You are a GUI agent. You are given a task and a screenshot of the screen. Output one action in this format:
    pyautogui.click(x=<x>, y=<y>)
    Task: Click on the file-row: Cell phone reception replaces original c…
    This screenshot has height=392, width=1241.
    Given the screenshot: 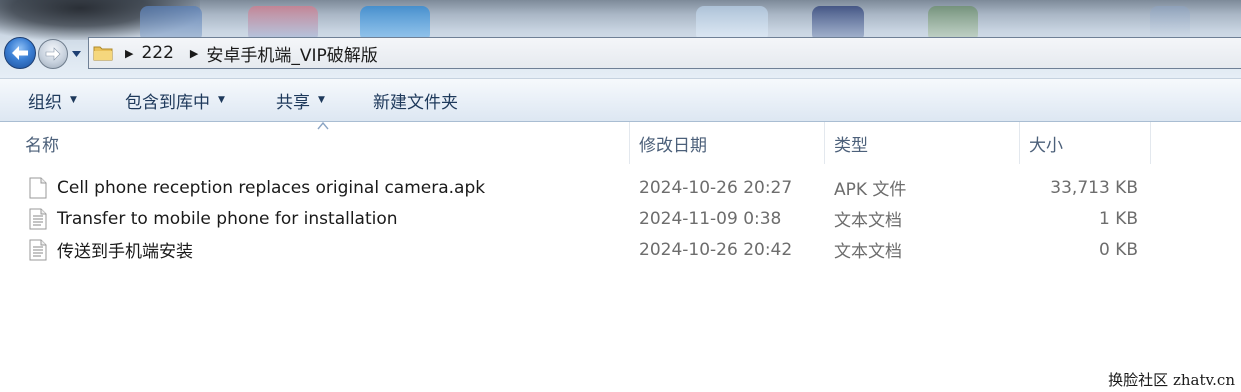 What is the action you would take?
    pyautogui.click(x=620, y=187)
    